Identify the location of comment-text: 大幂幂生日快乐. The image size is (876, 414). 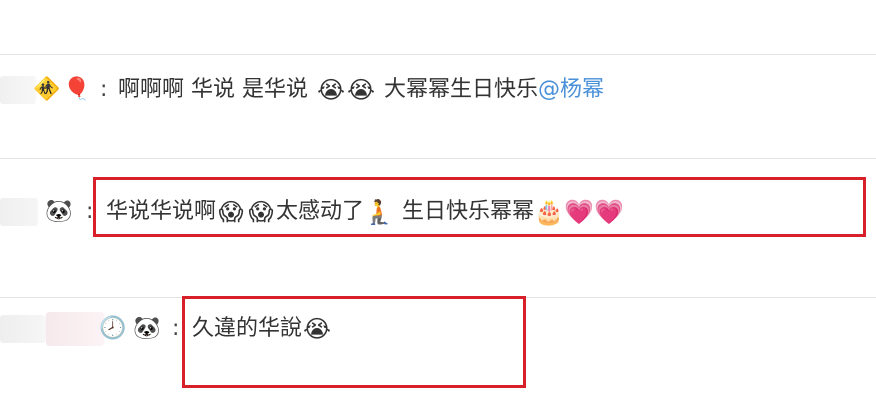
(461, 89).